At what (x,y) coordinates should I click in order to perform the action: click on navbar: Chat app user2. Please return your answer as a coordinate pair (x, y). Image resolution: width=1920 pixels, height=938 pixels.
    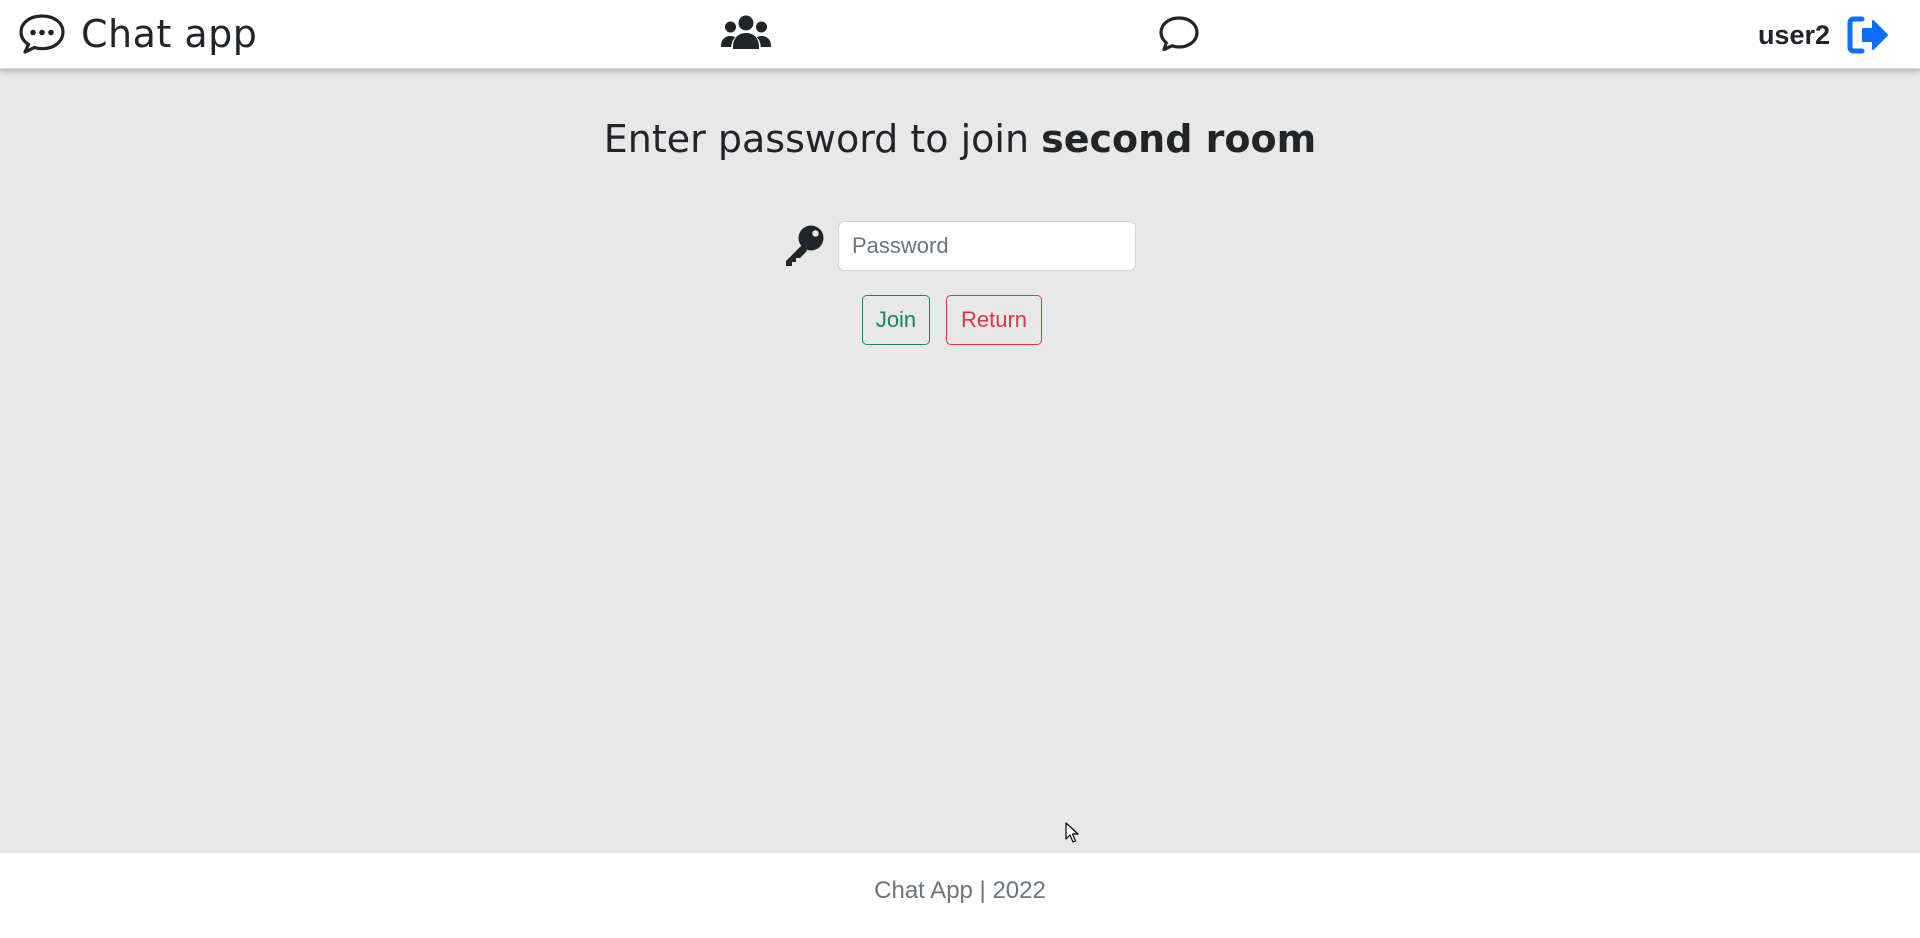
    Looking at the image, I should click on (960, 34).